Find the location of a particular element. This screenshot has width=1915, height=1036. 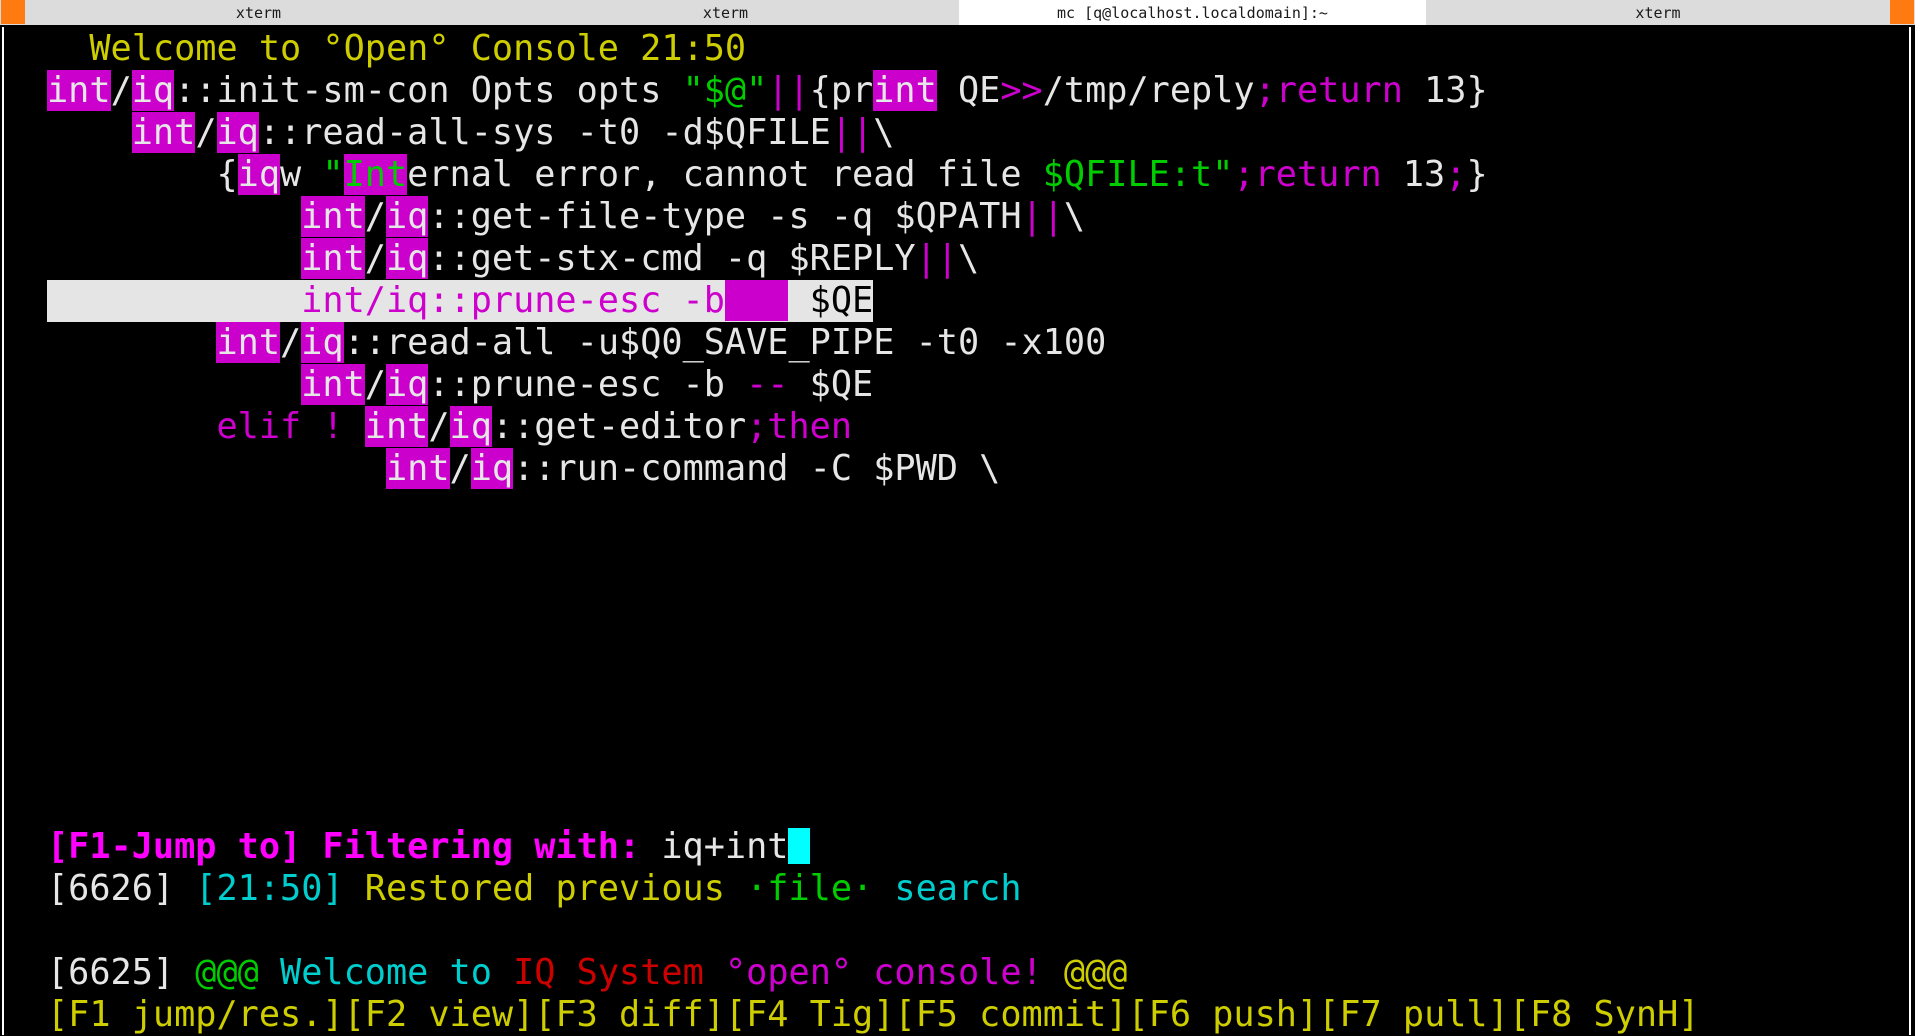

window-corner-right is located at coordinates (1902, 12).